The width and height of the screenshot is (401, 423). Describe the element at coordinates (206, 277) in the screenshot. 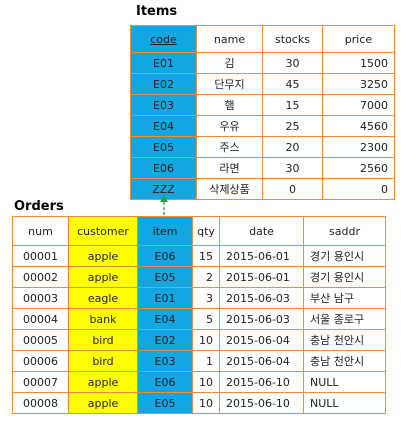

I see `orders-cell-qty: 2` at that location.